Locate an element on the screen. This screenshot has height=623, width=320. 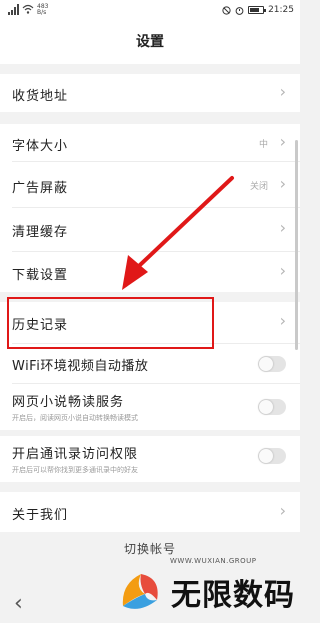
setting-row-about: 关于我们 › is located at coordinates (150, 512).